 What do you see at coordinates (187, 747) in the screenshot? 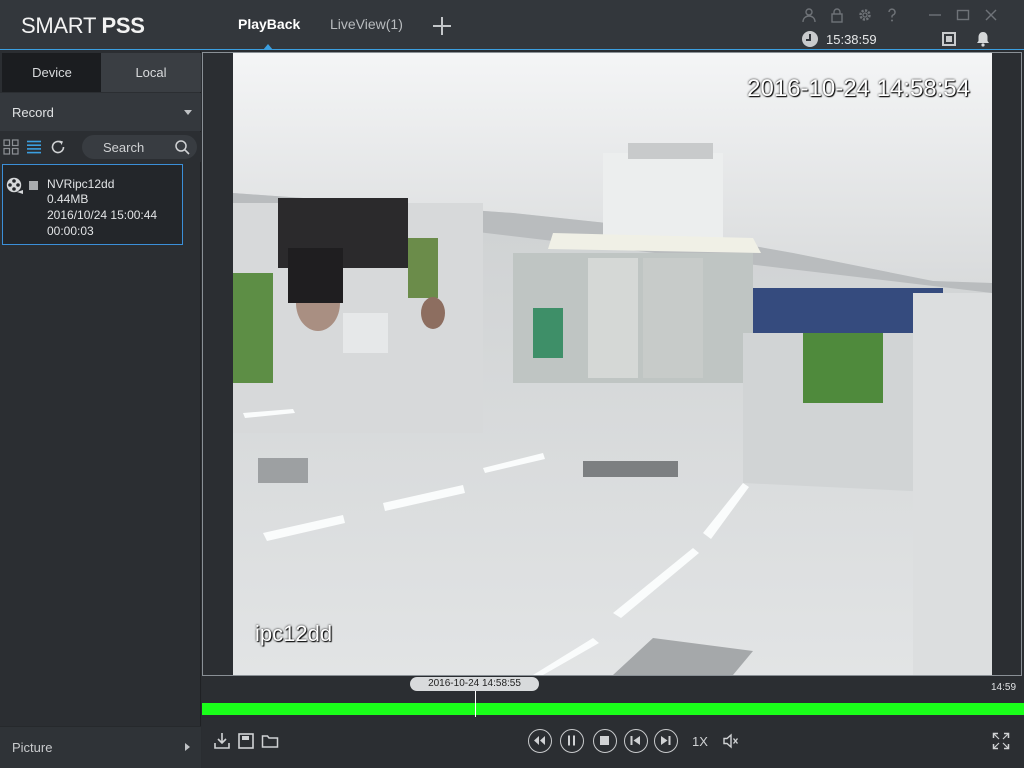
I see `chevron-right-icon` at bounding box center [187, 747].